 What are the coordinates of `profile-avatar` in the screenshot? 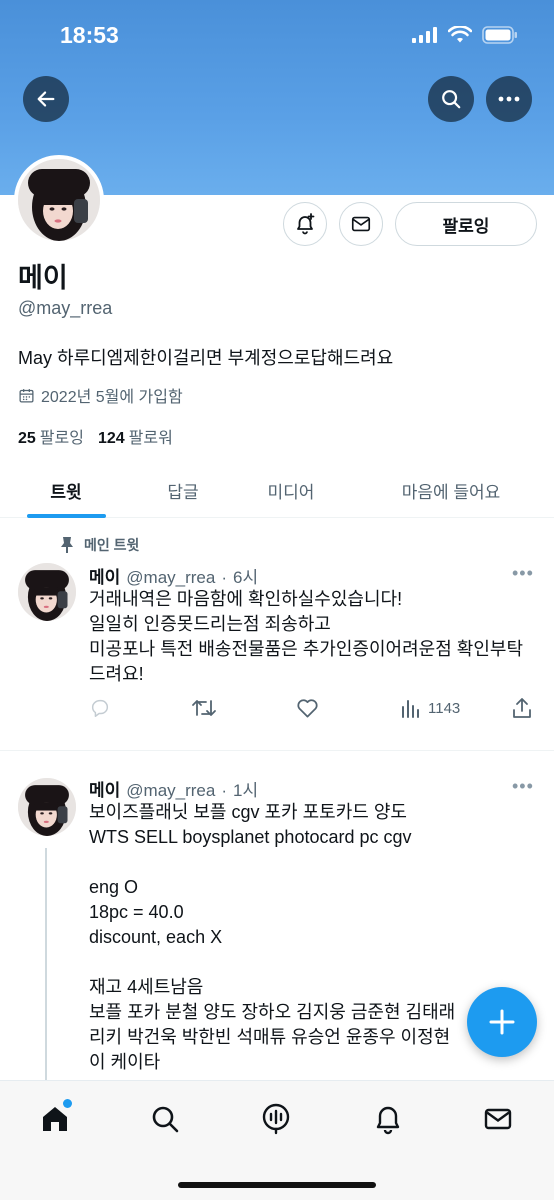 It's located at (59, 200).